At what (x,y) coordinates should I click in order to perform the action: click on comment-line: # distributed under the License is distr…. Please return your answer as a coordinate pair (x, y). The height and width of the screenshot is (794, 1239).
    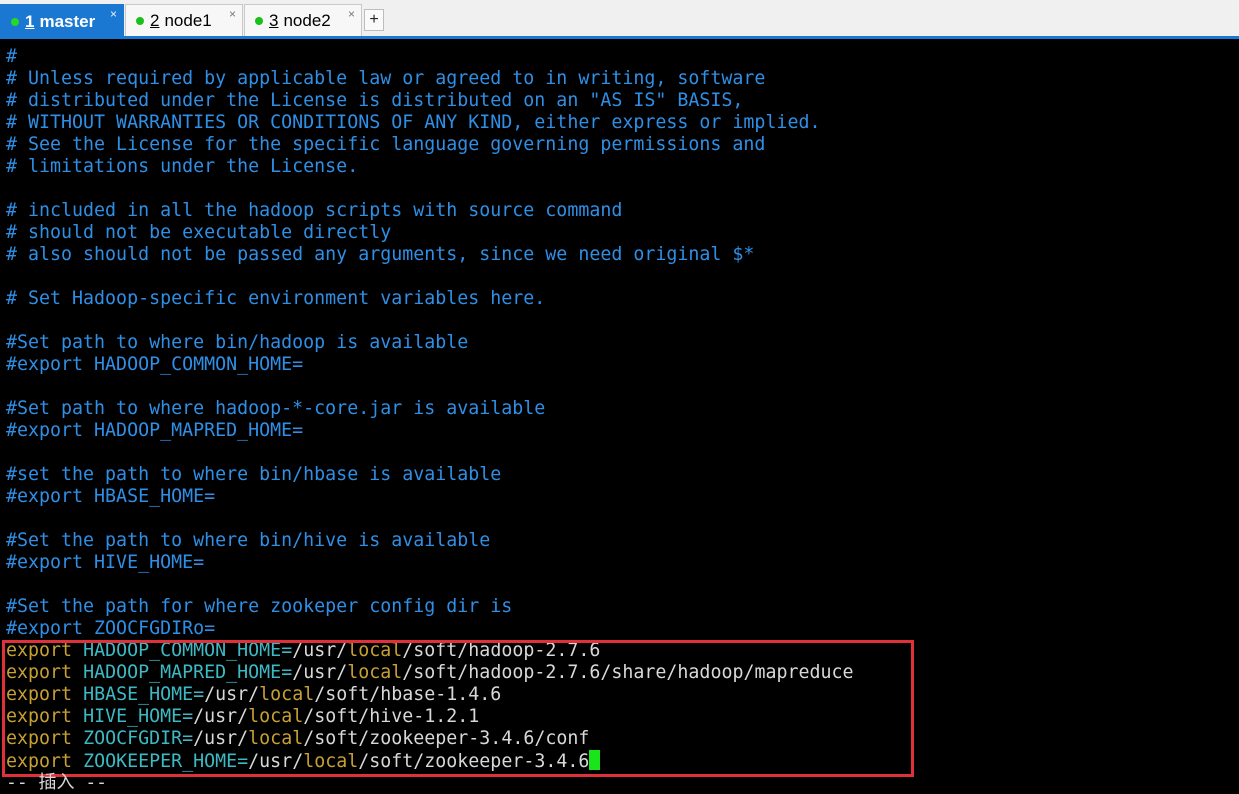
    Looking at the image, I should click on (375, 100).